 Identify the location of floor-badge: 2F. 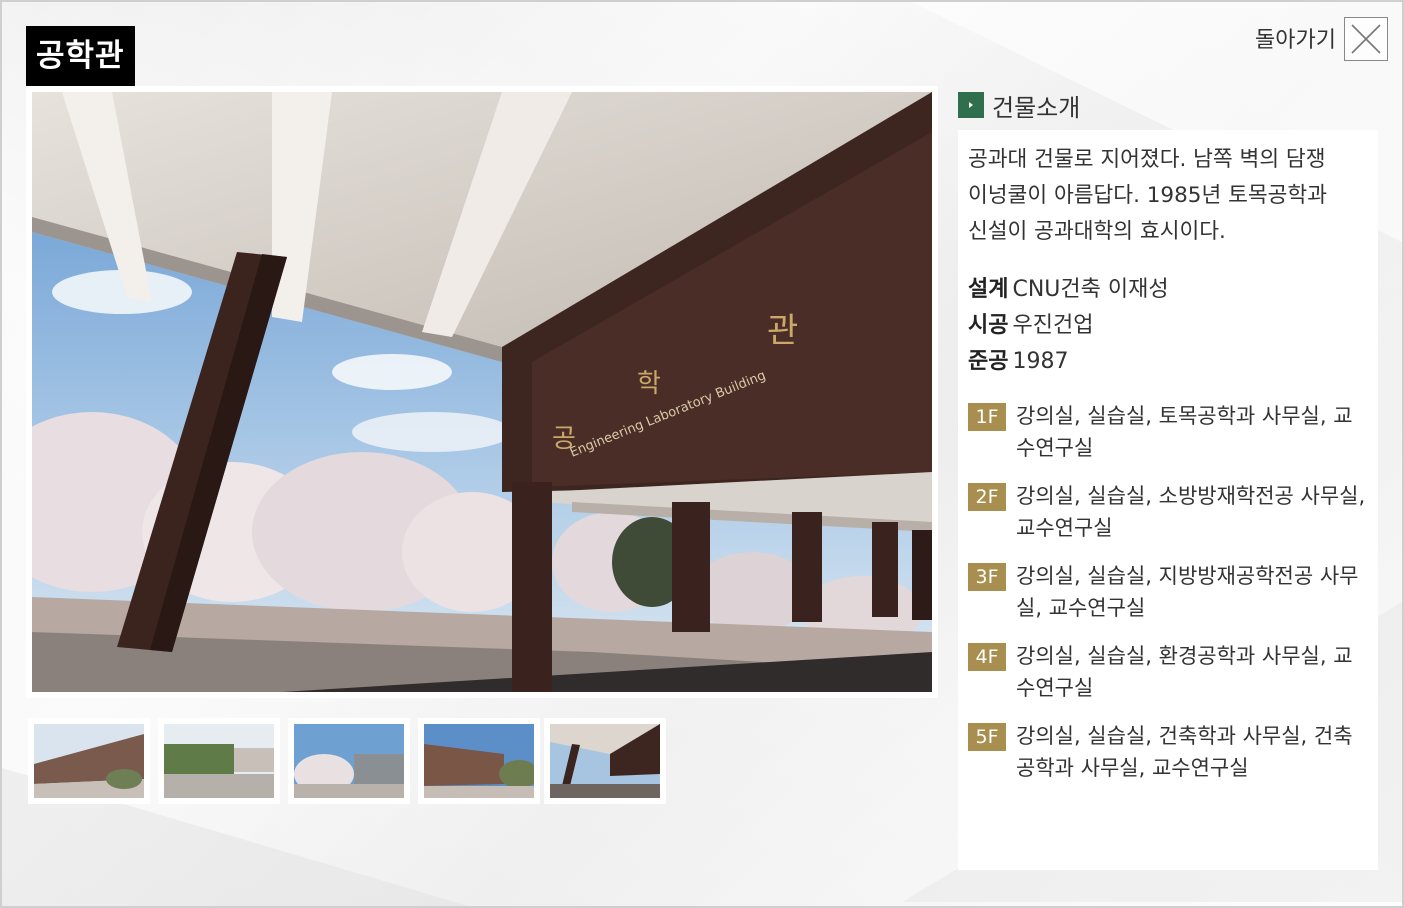
(987, 497).